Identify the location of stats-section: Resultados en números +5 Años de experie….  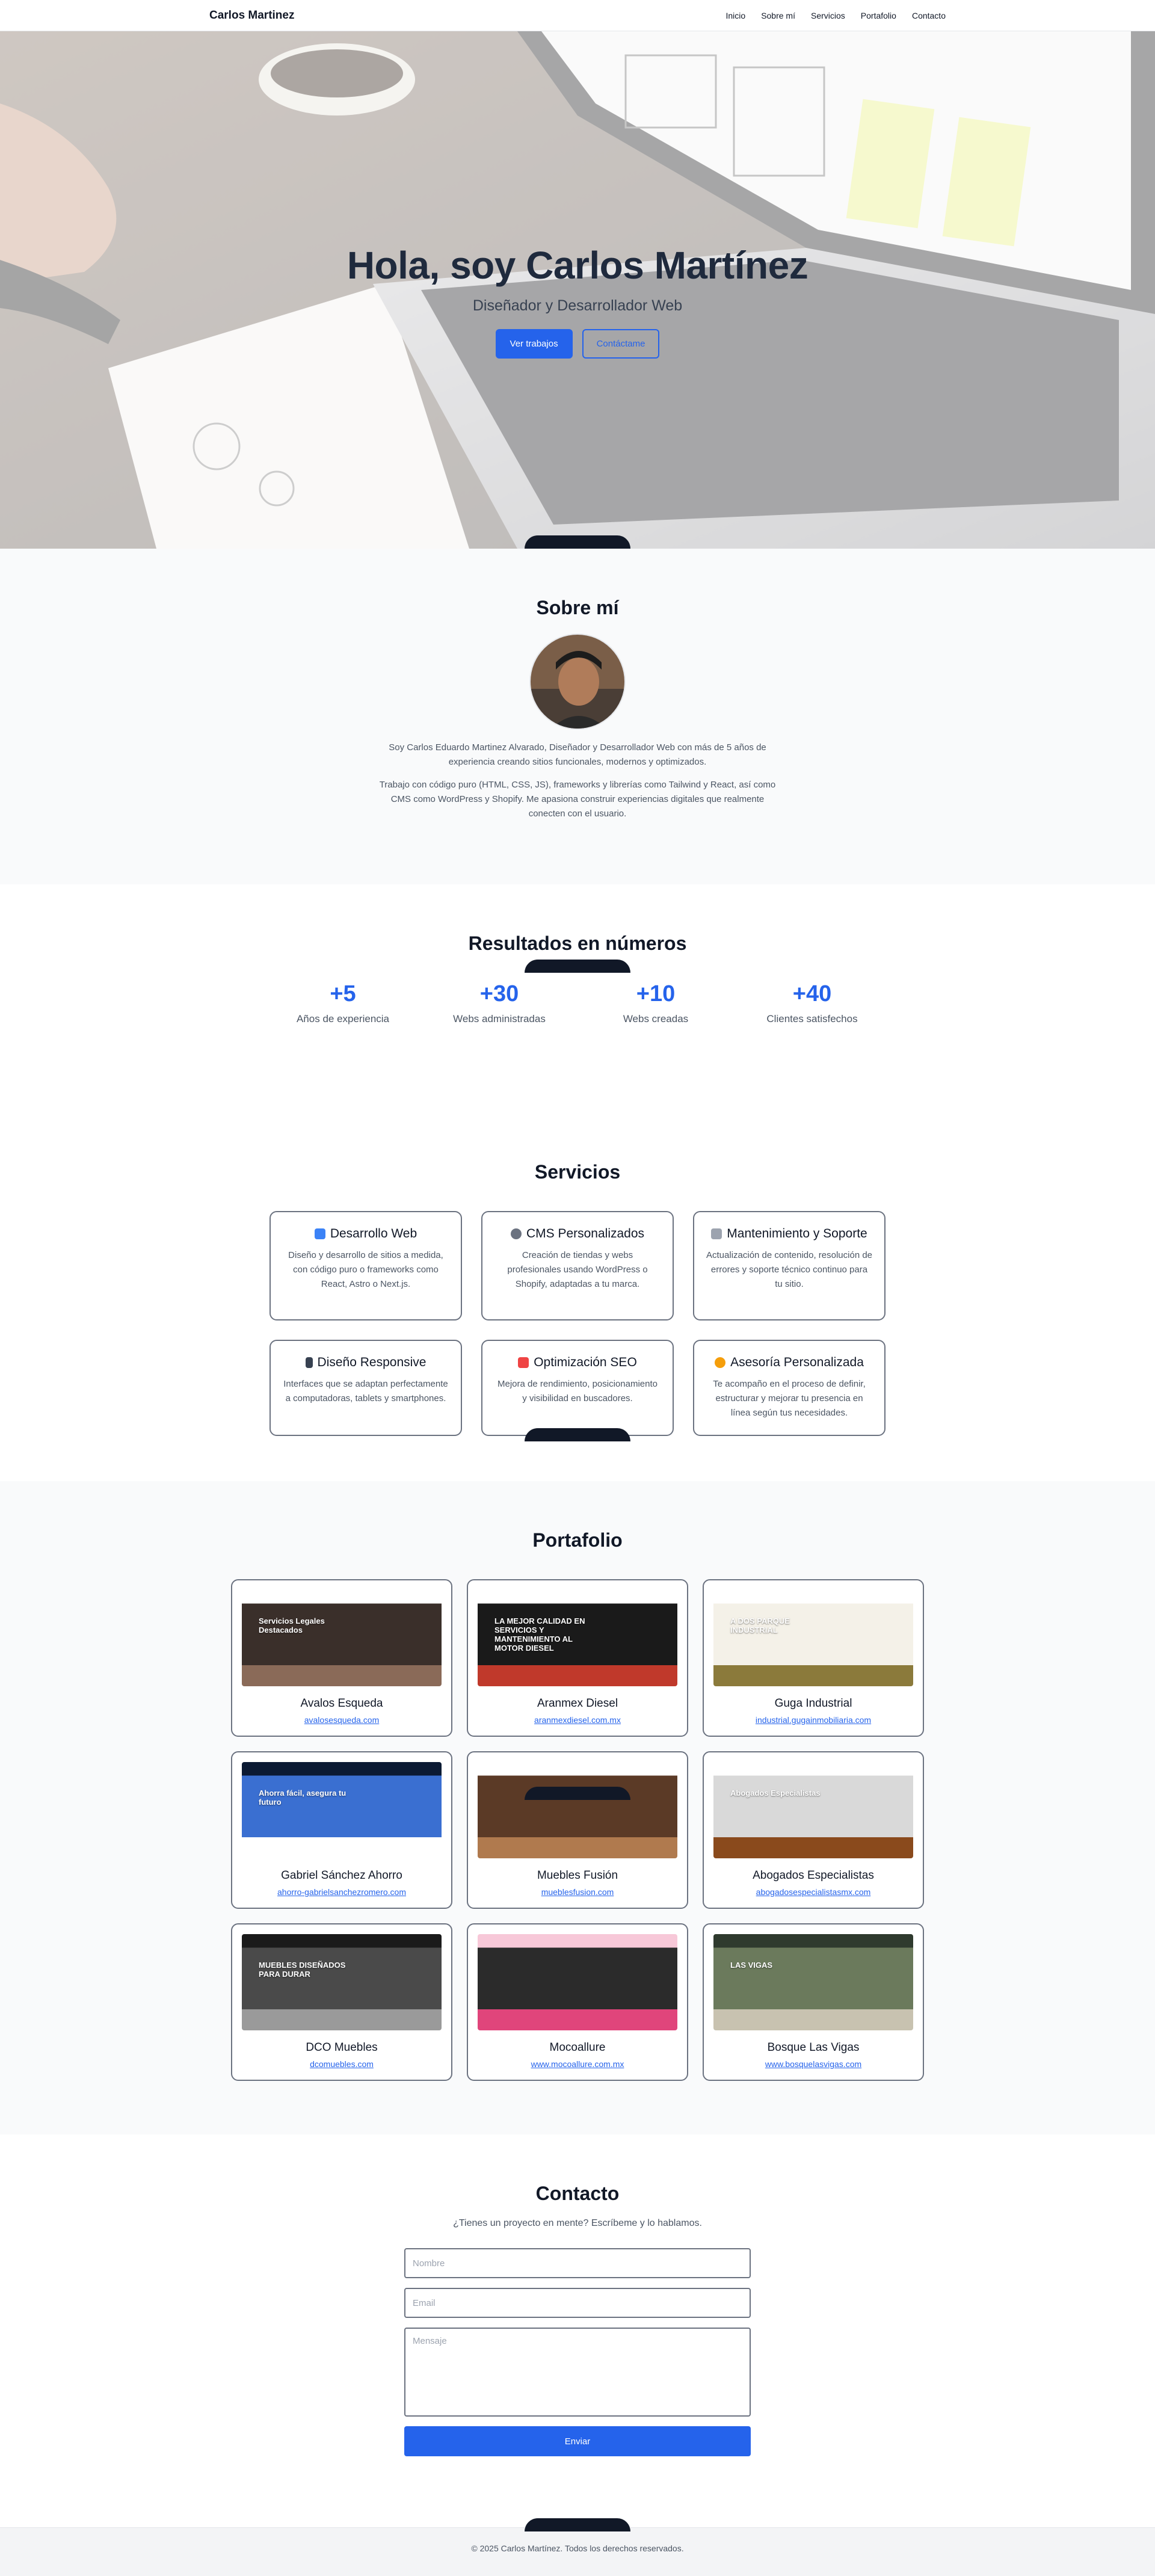
(578, 1002).